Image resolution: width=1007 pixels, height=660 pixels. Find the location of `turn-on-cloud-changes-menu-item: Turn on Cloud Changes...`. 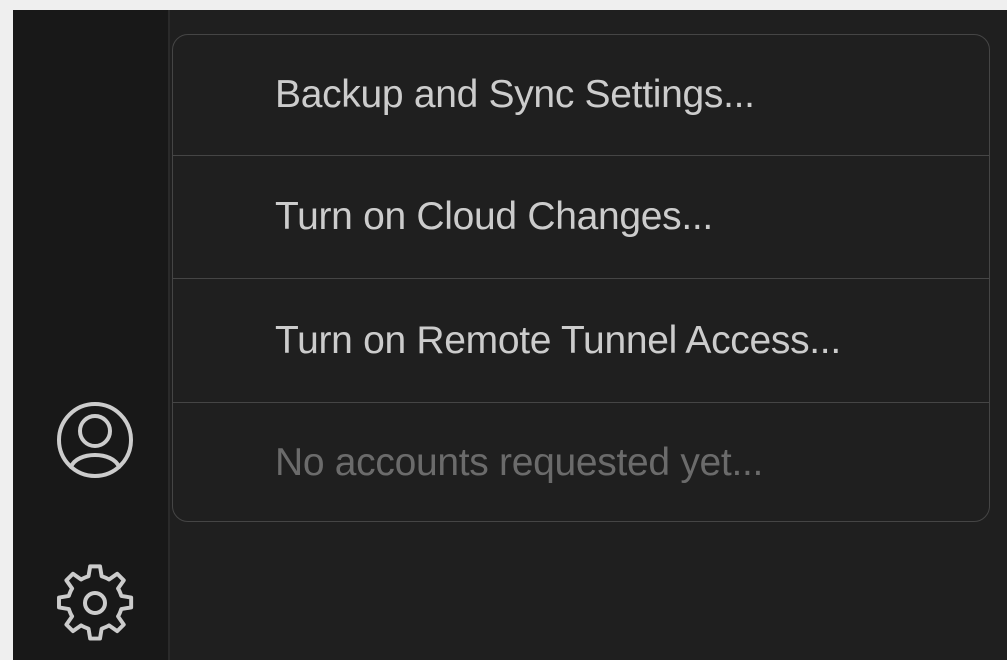

turn-on-cloud-changes-menu-item: Turn on Cloud Changes... is located at coordinates (581, 217).